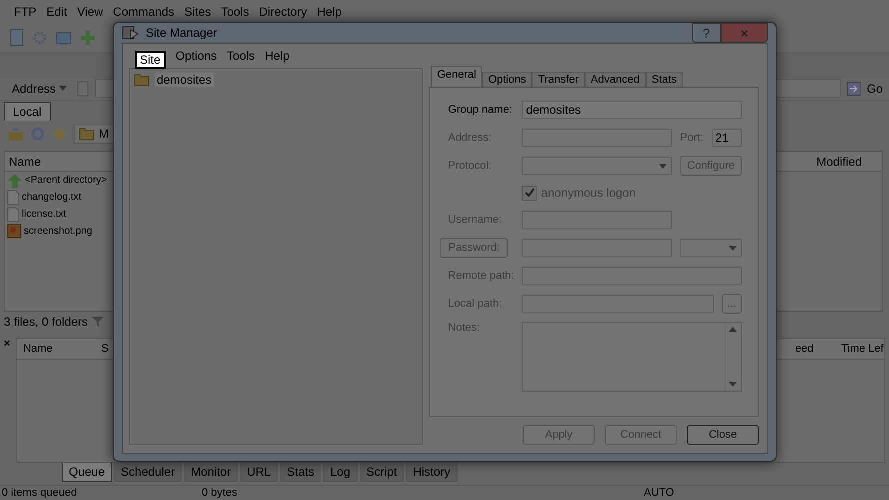 The width and height of the screenshot is (889, 500). I want to click on menu-item: FTP, so click(25, 12).